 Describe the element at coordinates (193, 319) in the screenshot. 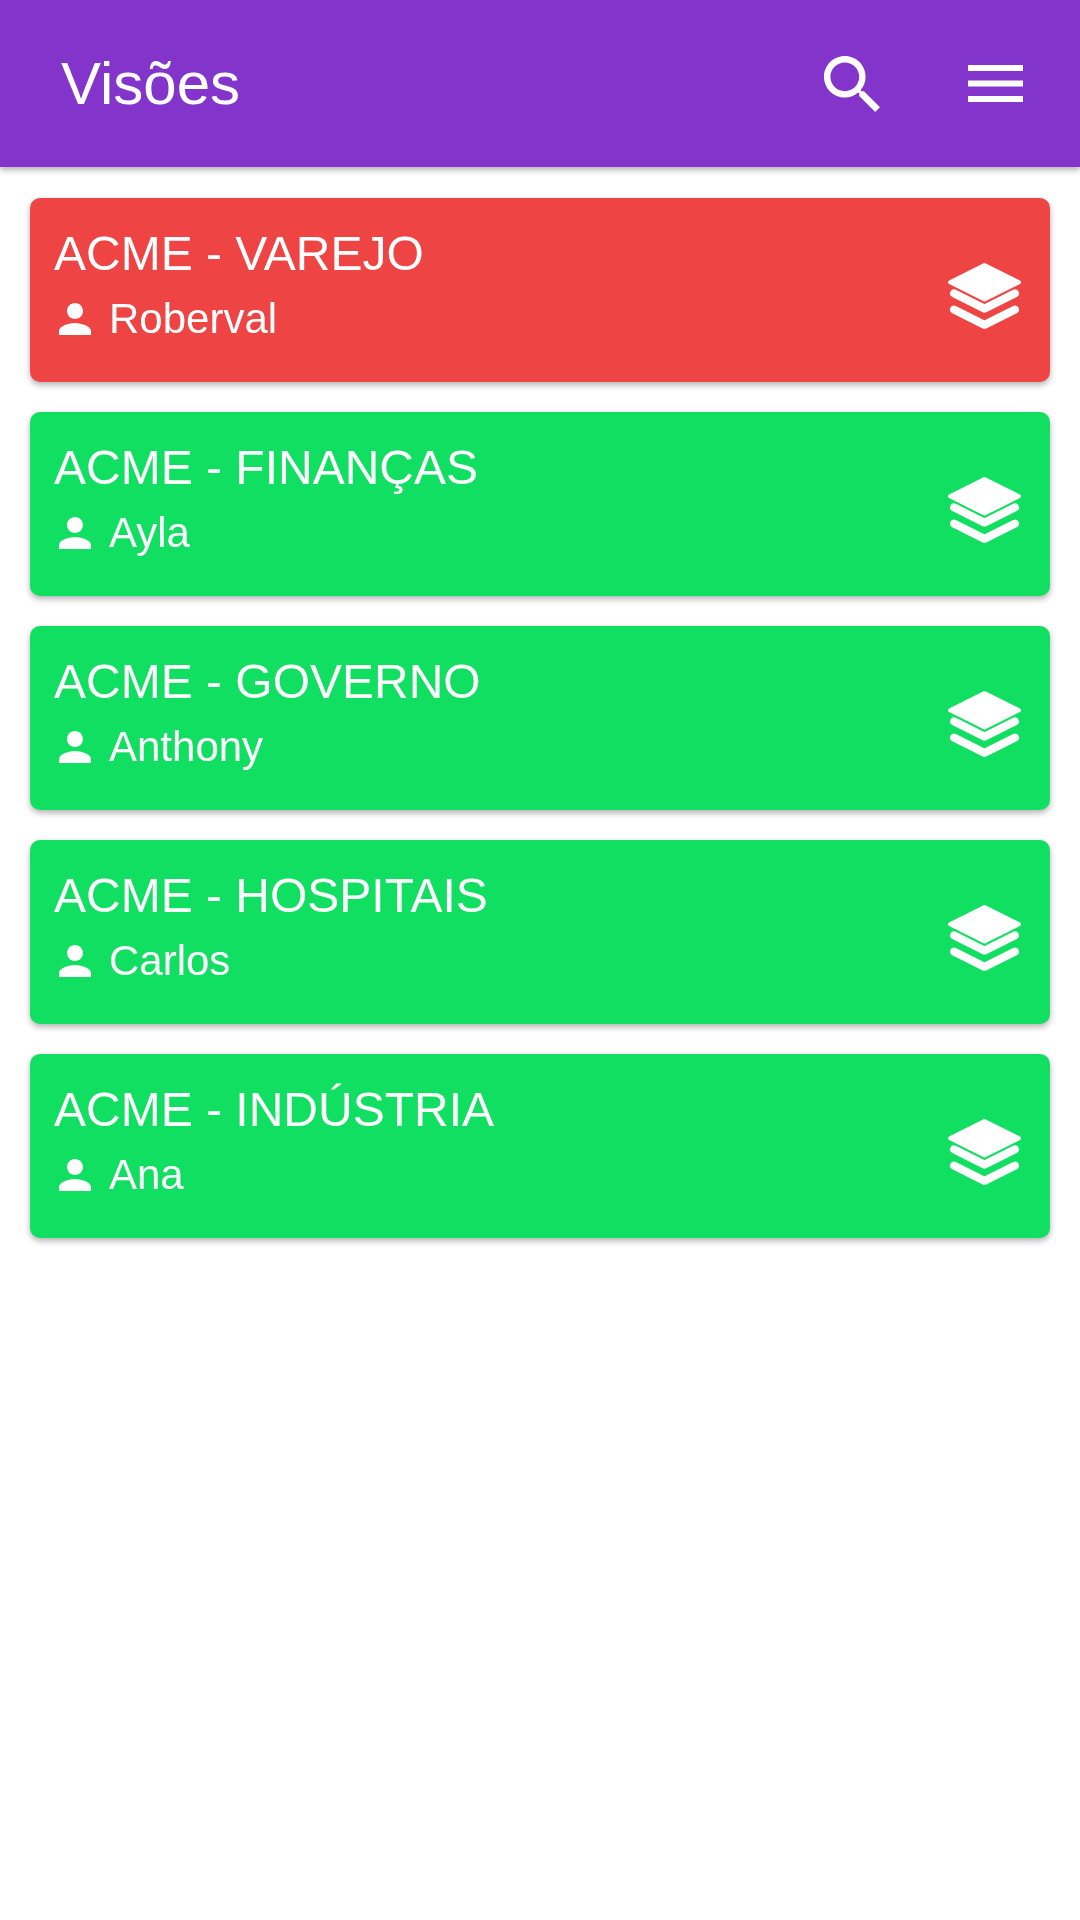

I see `owner-name: Roberval` at that location.